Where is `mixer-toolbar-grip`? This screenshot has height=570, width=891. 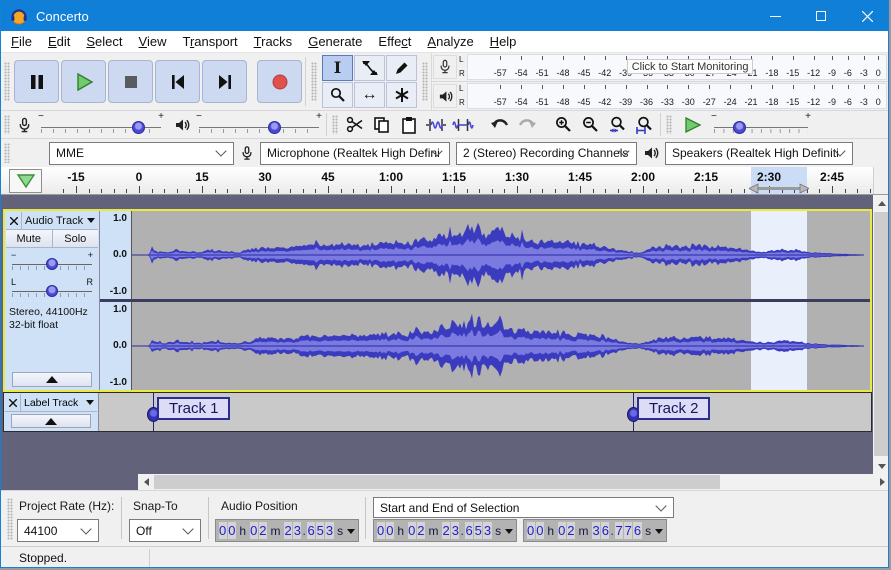
mixer-toolbar-grip is located at coordinates (7, 124).